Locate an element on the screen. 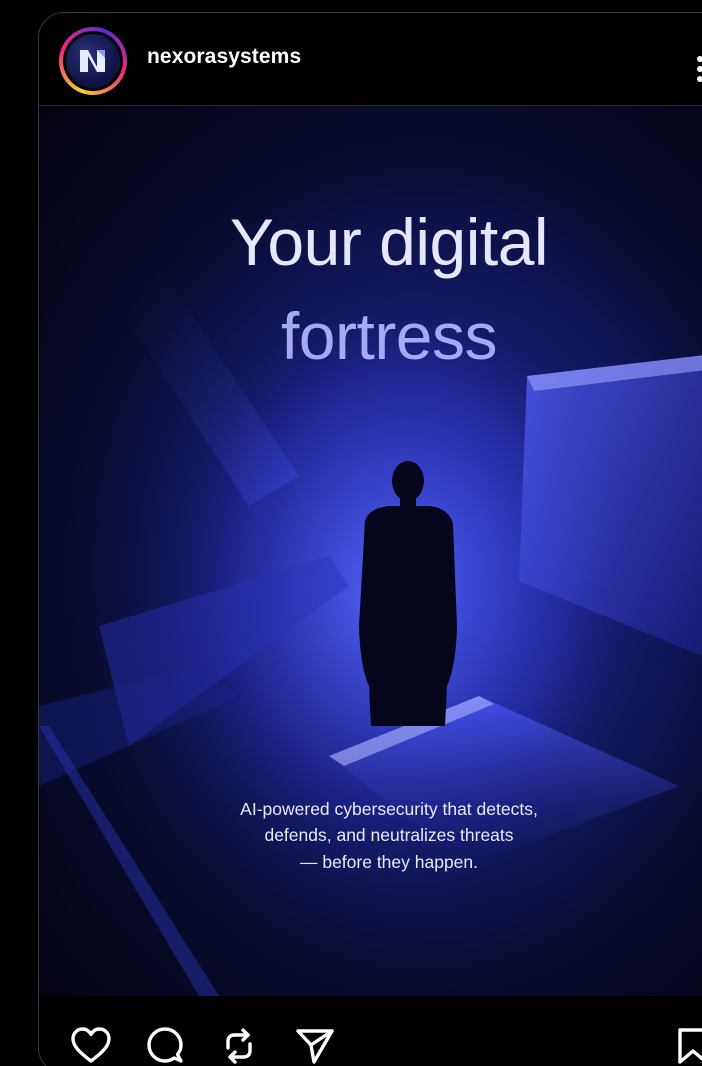  headline-line-1: Your digital is located at coordinates (389, 242).